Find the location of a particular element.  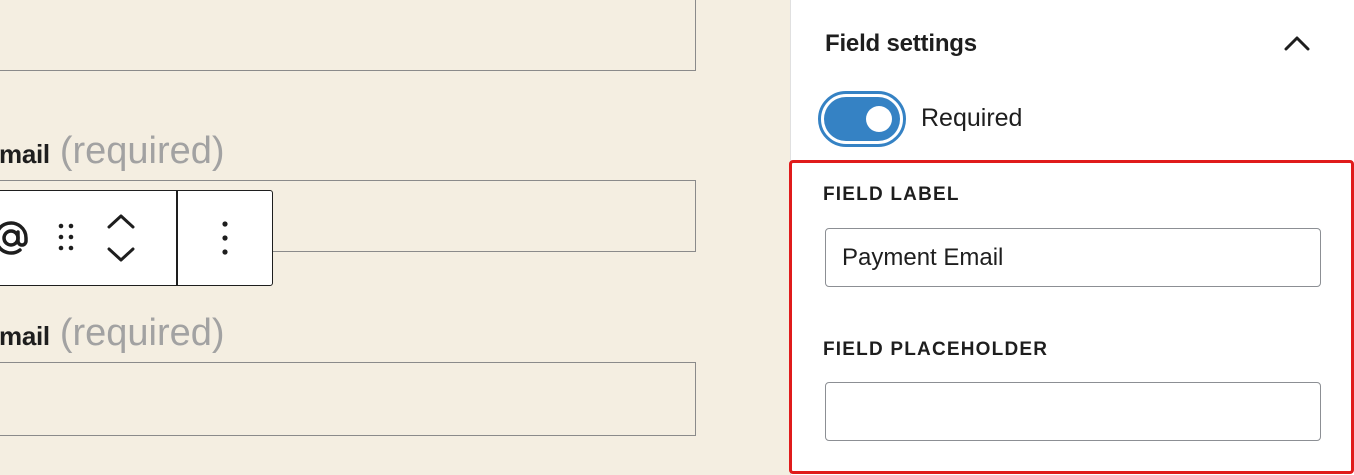

collapse-panel-button is located at coordinates (1297, 43).